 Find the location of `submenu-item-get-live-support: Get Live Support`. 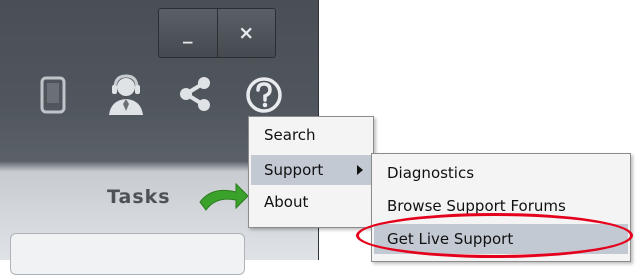

submenu-item-get-live-support: Get Live Support is located at coordinates (501, 239).